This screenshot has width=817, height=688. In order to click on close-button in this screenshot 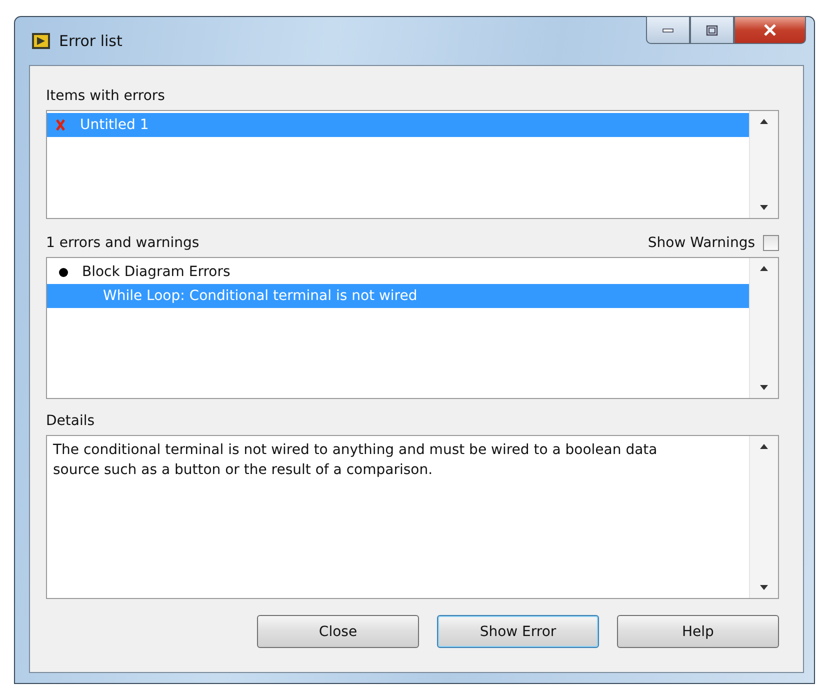, I will do `click(770, 30)`.